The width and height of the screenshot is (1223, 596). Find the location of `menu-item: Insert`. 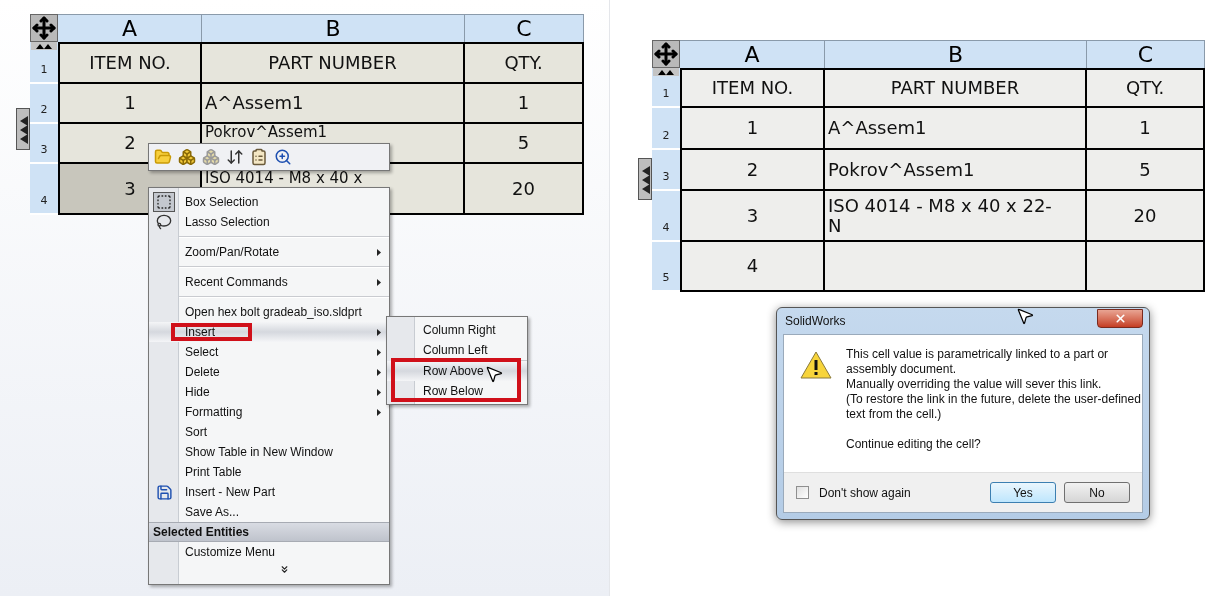

menu-item: Insert is located at coordinates (269, 332).